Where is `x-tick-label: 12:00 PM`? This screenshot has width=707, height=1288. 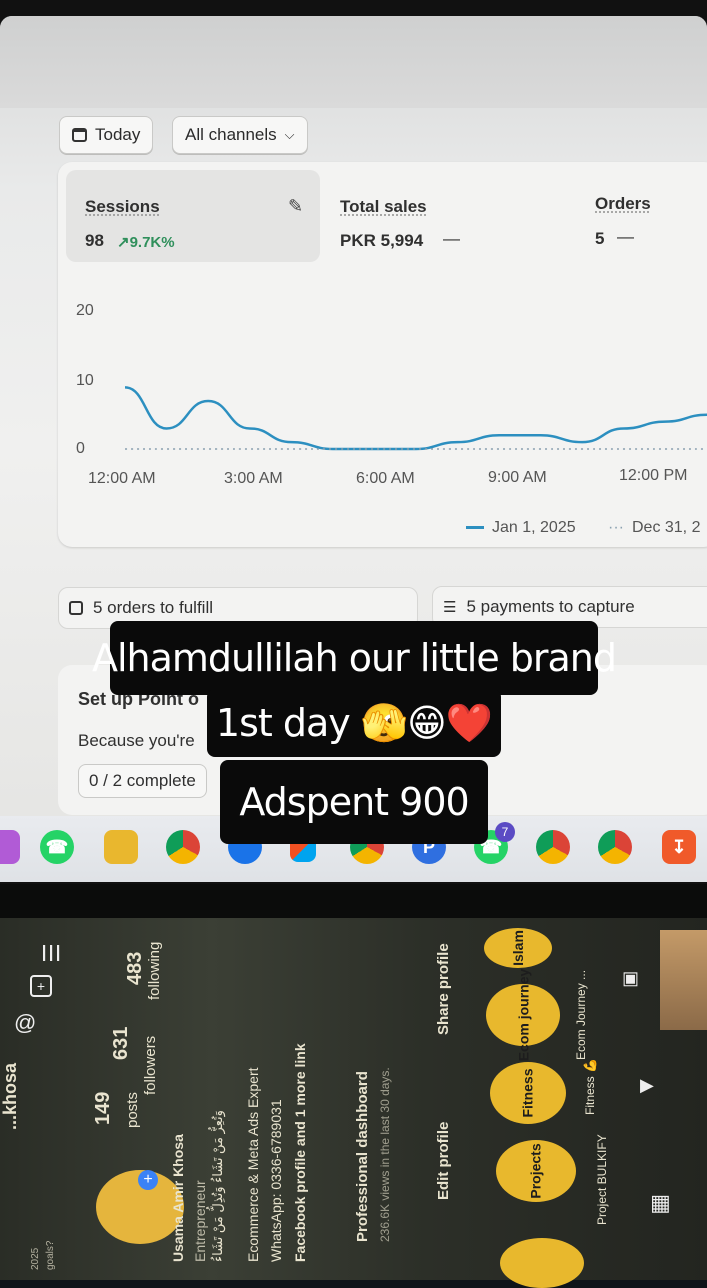 x-tick-label: 12:00 PM is located at coordinates (653, 475).